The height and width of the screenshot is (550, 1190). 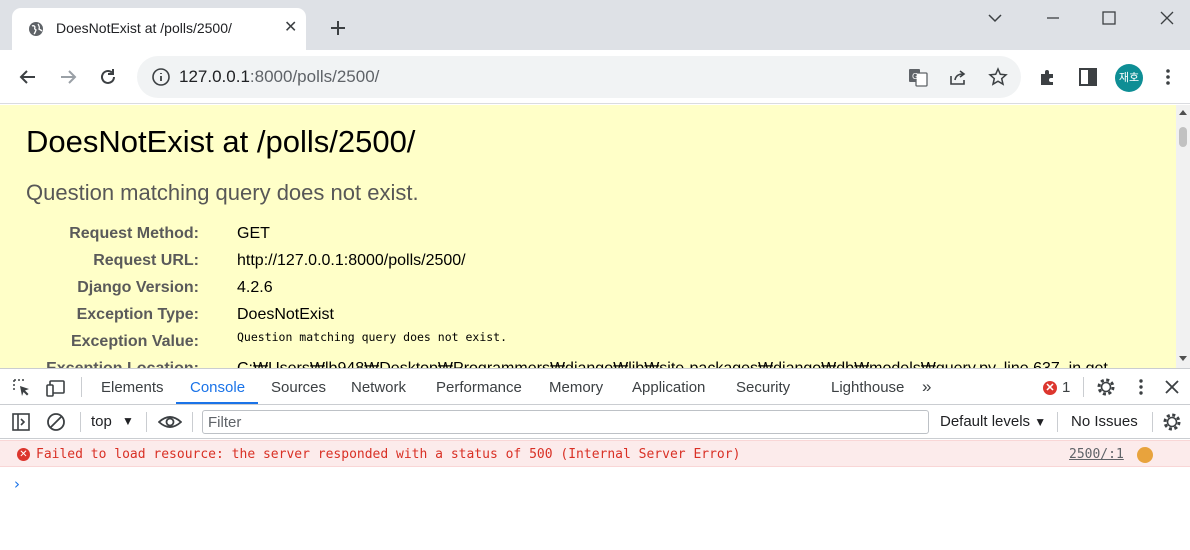 I want to click on console-prompt-chevron-icon: ›, so click(x=17, y=484).